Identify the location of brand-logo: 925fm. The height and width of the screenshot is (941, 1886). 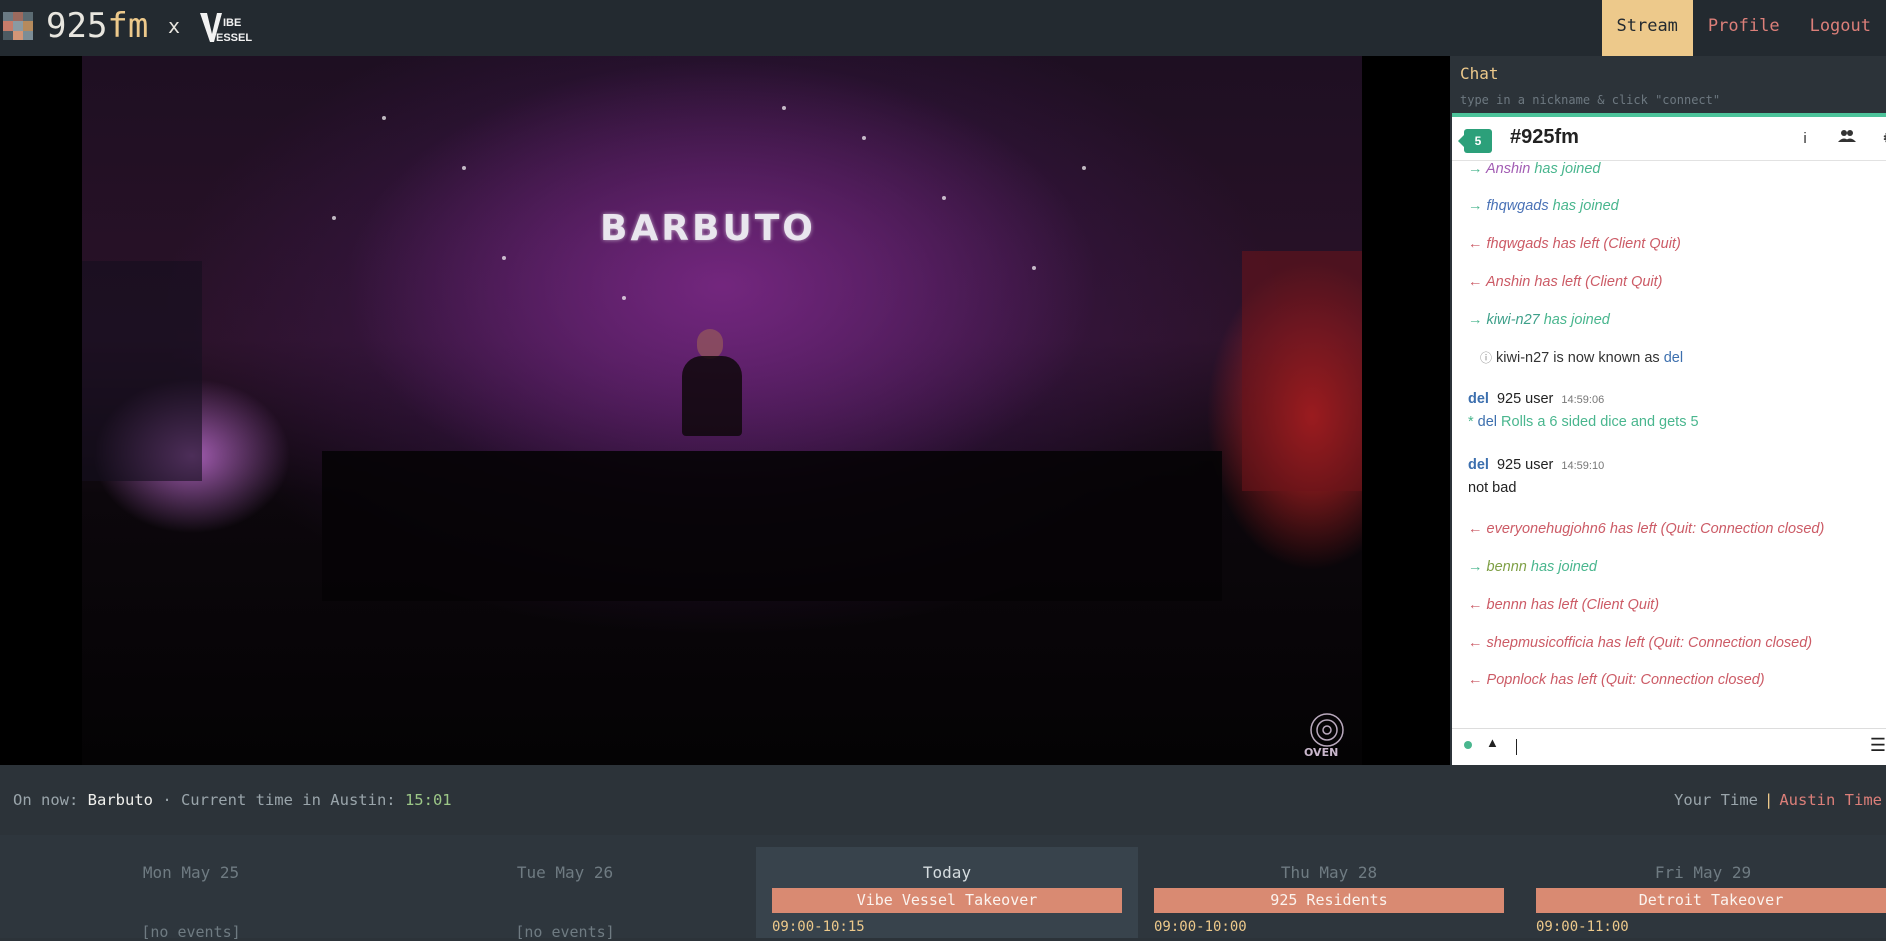
(97, 26).